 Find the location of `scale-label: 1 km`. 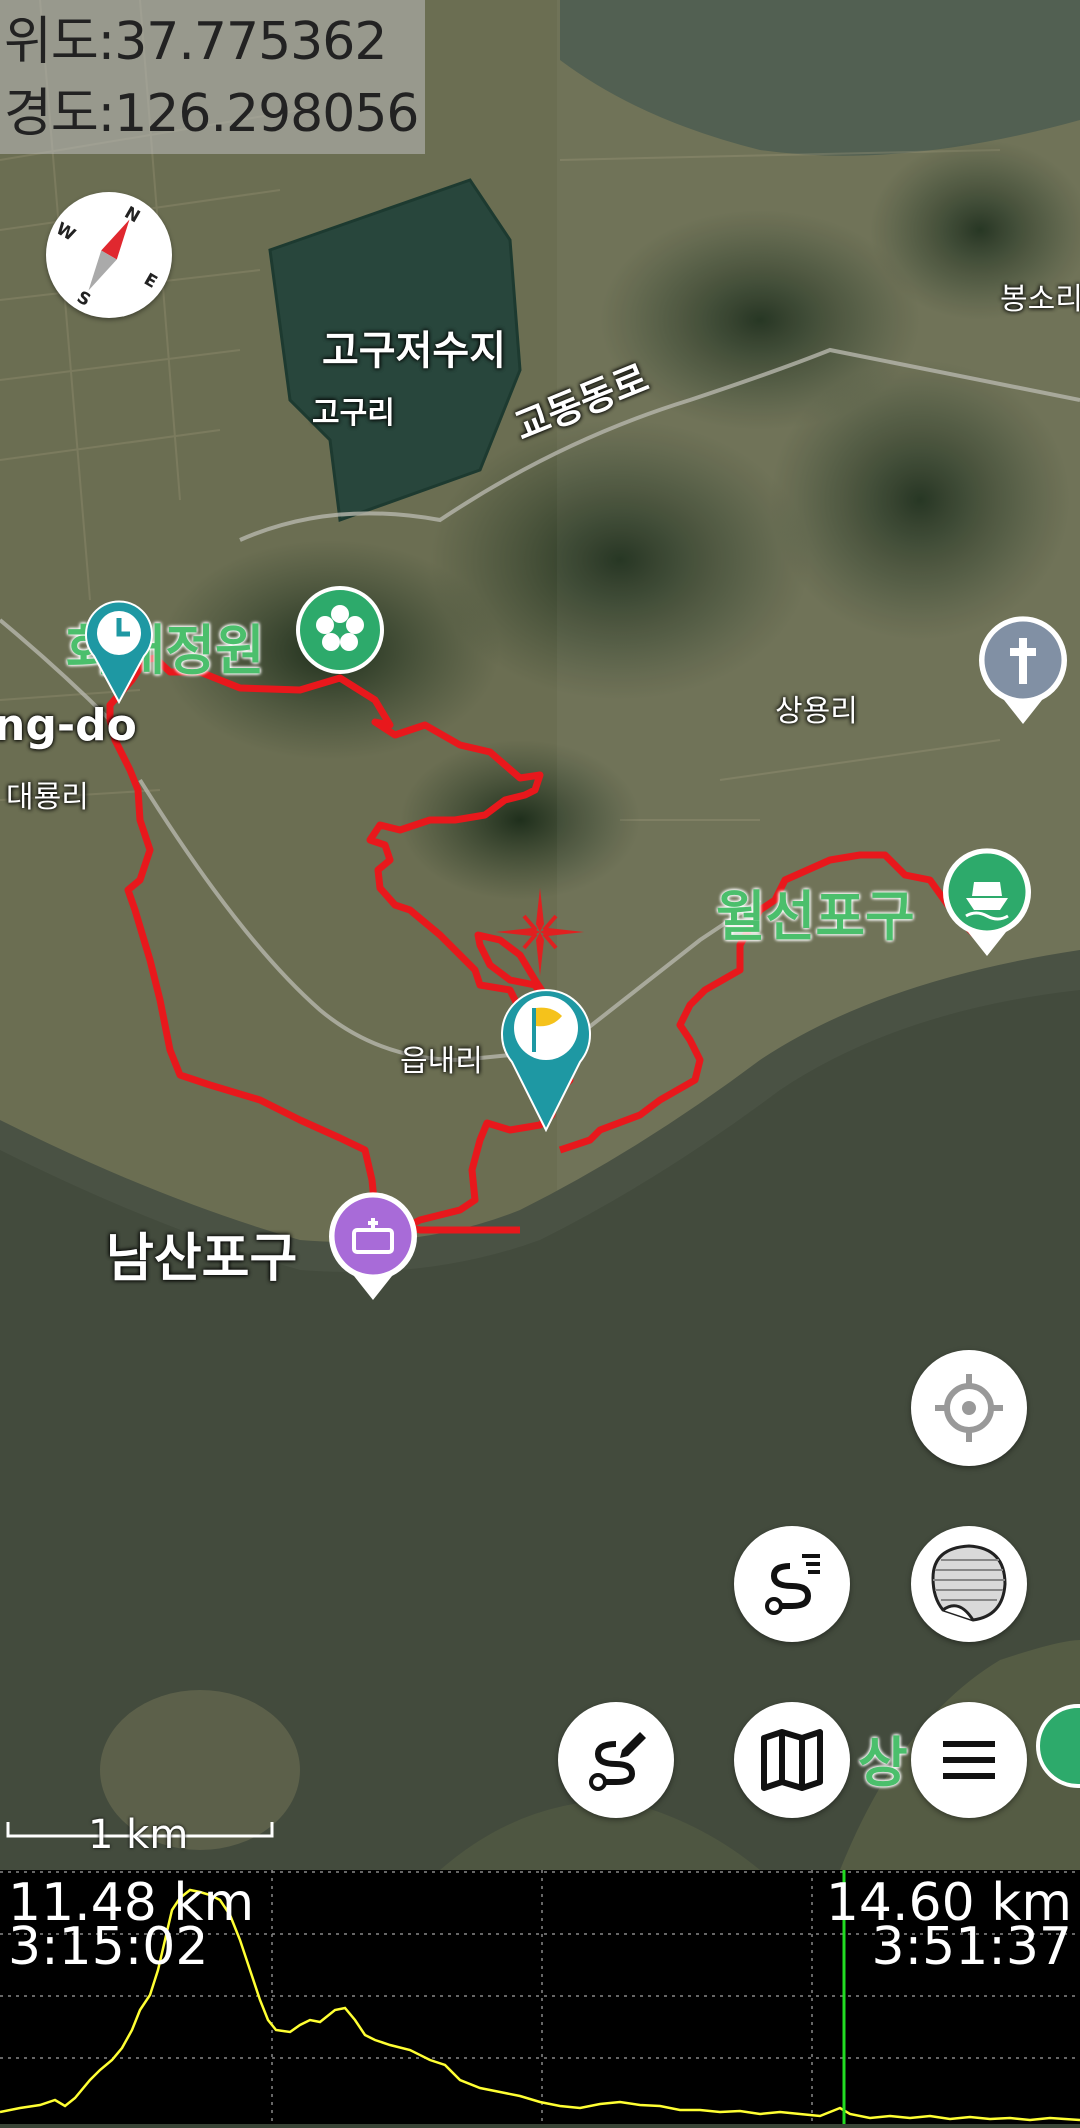

scale-label: 1 km is located at coordinates (138, 1835).